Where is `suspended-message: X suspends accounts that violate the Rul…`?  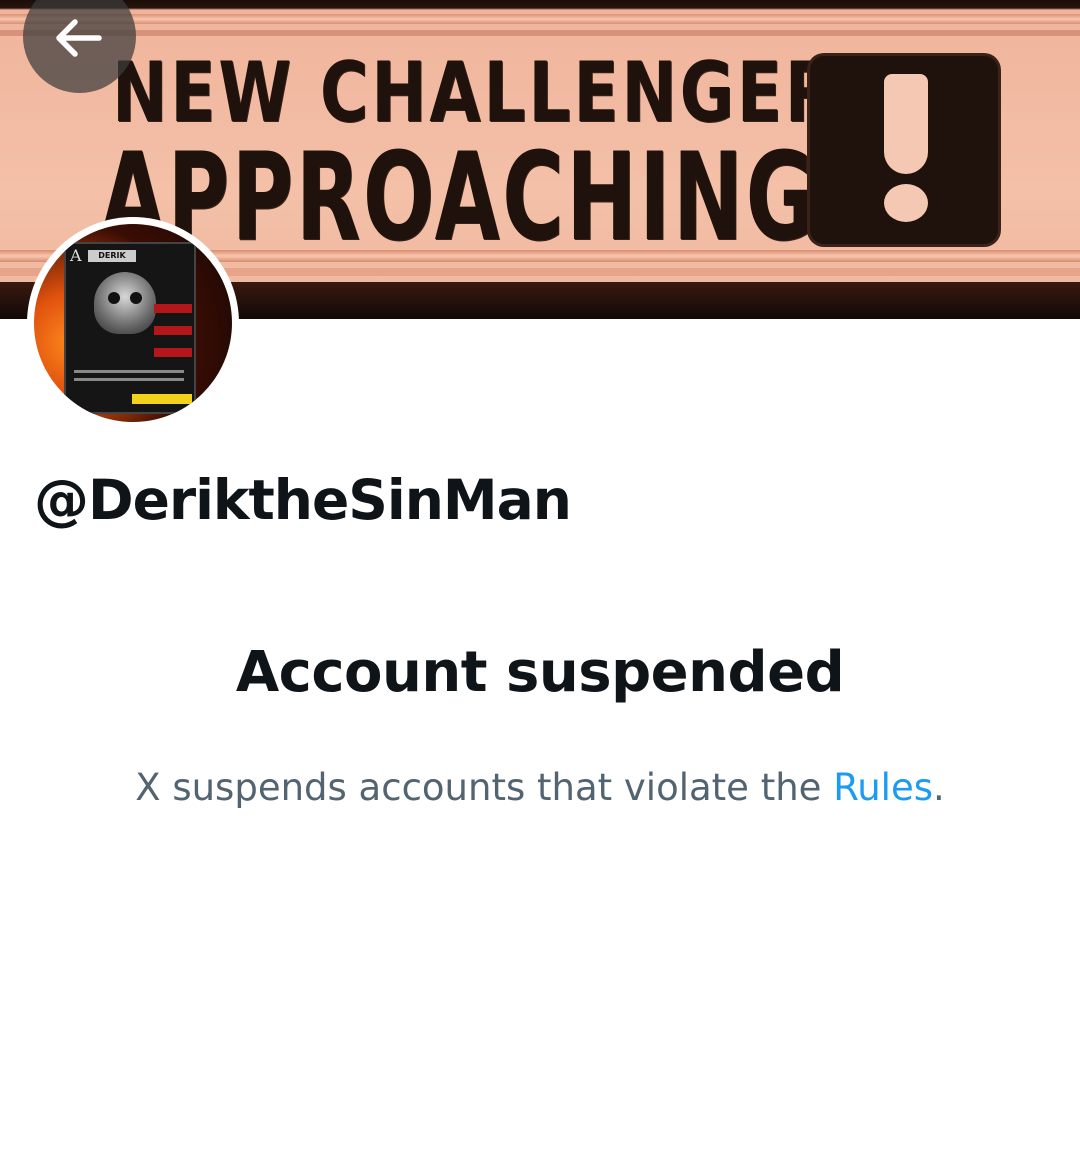 suspended-message: X suspends accounts that violate the Rul… is located at coordinates (540, 787).